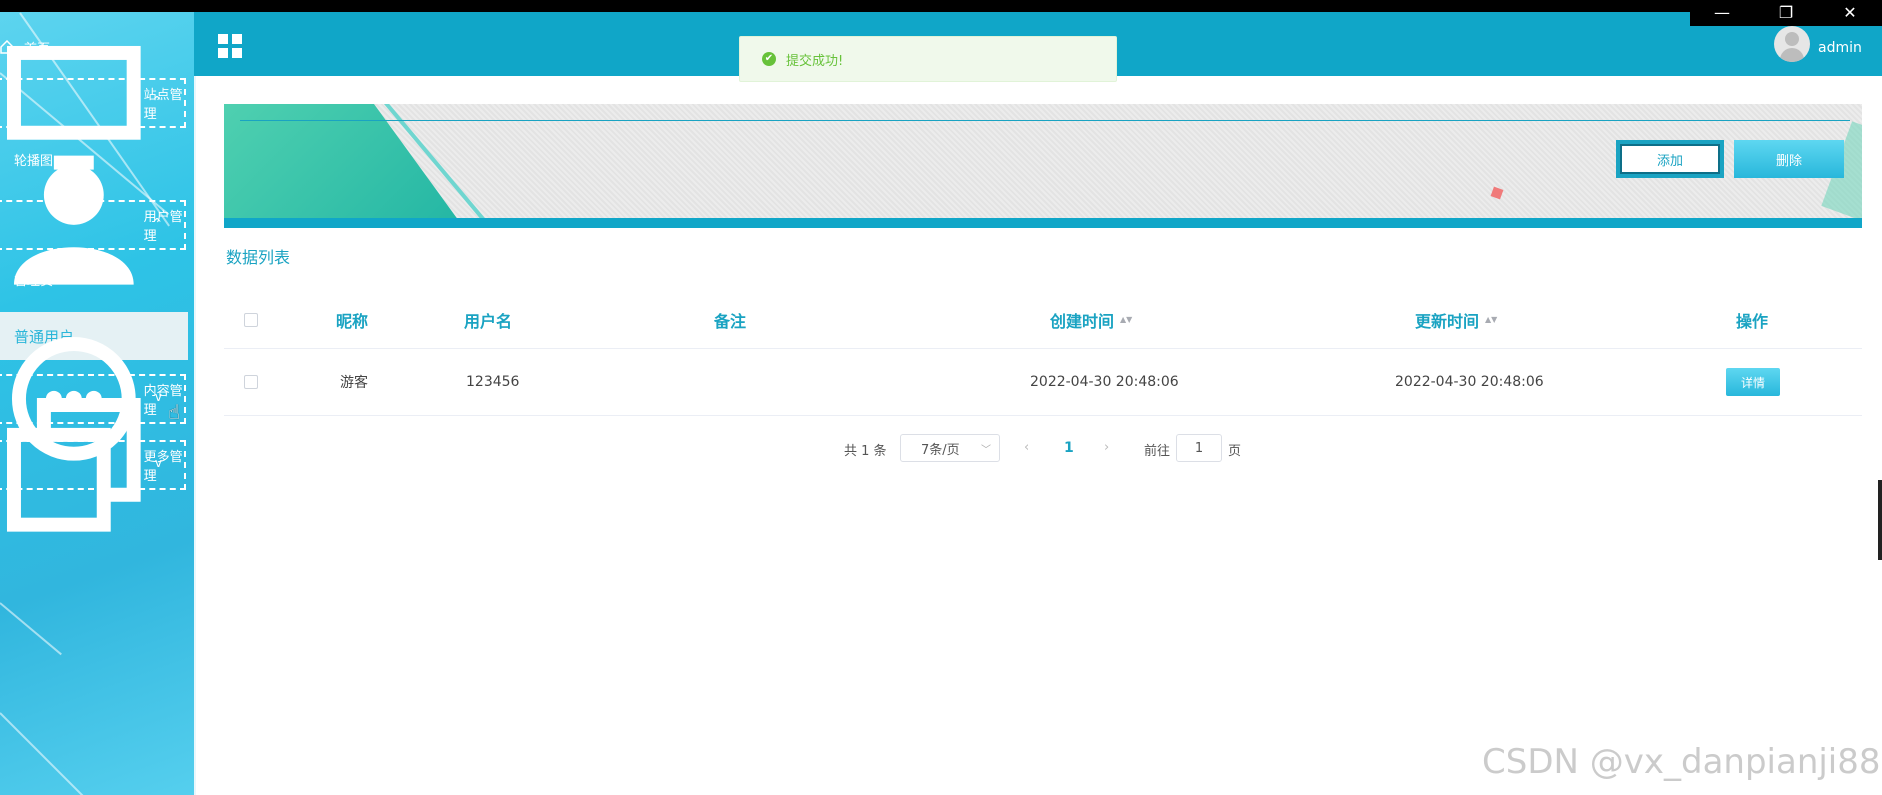  I want to click on sidebar-item-admins: 管理员, so click(33, 279).